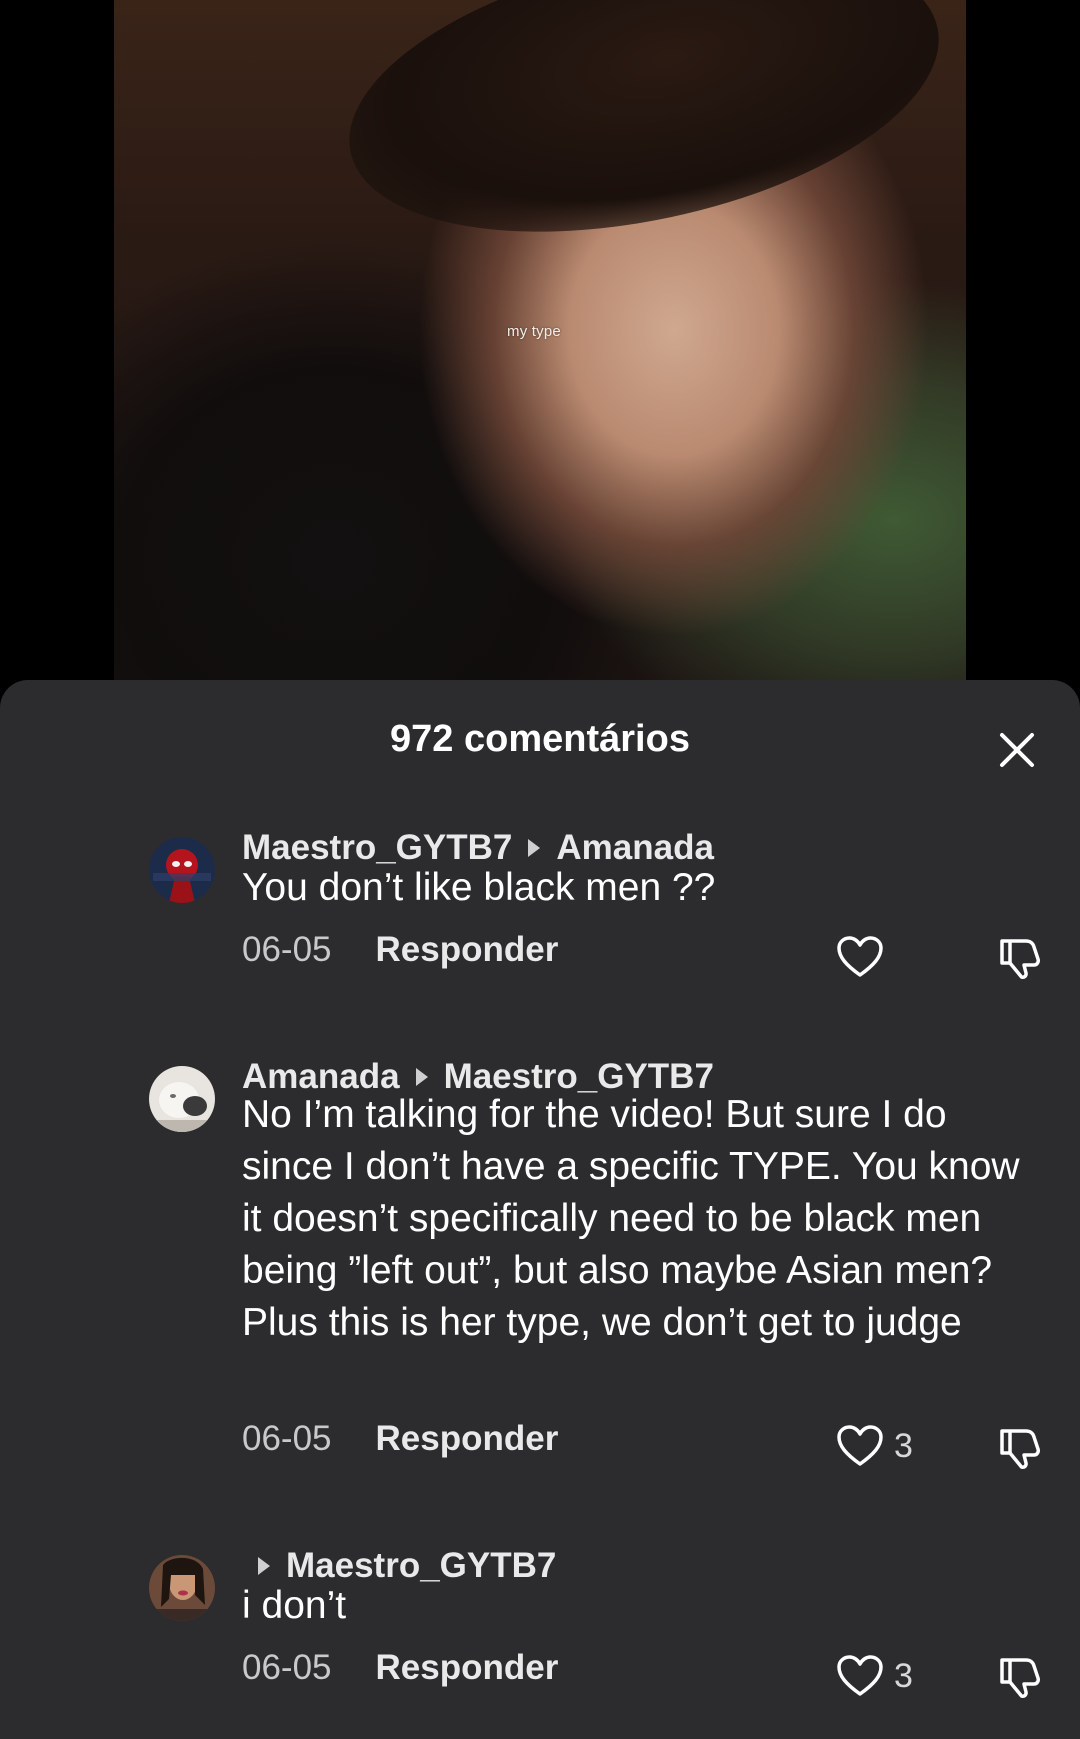 The image size is (1080, 1739). I want to click on video-frame-detail, so click(644, 140).